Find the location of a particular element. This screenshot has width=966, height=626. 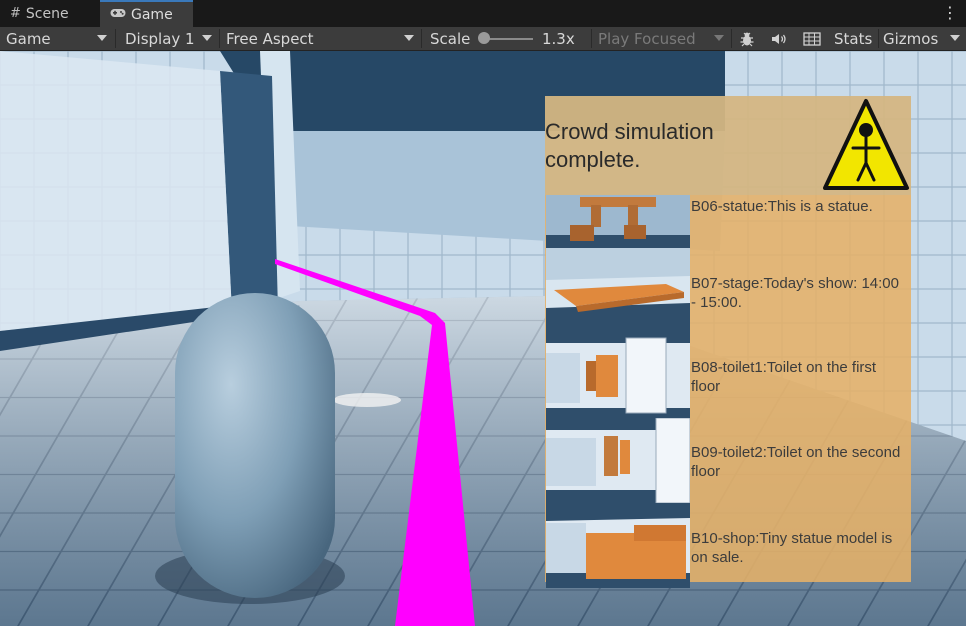

list-item: B08-toilet1:Toilet on the first floor is located at coordinates (728, 375).